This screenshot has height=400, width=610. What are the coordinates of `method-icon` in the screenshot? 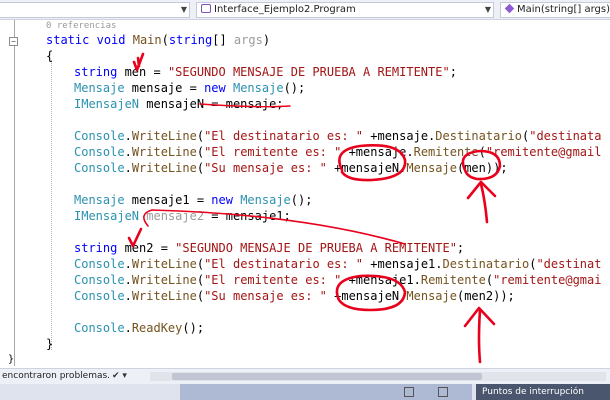 It's located at (509, 8).